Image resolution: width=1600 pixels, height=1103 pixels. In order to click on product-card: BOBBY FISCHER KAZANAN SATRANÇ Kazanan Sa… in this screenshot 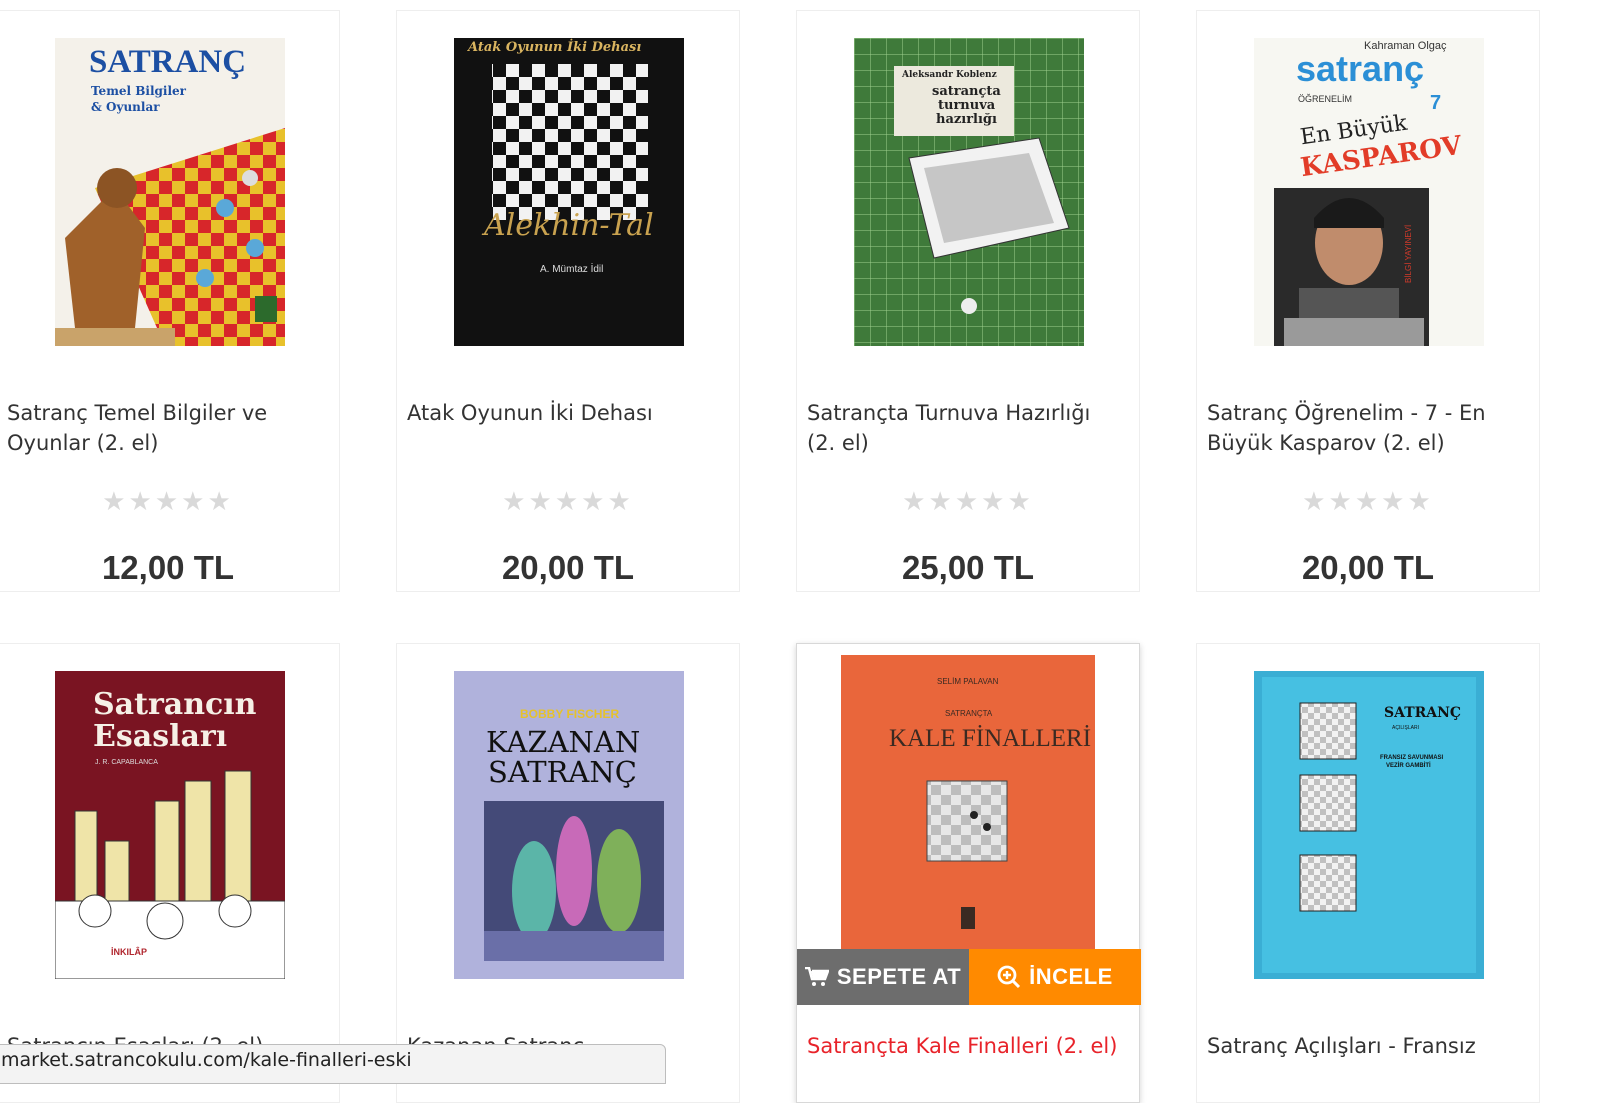, I will do `click(568, 873)`.